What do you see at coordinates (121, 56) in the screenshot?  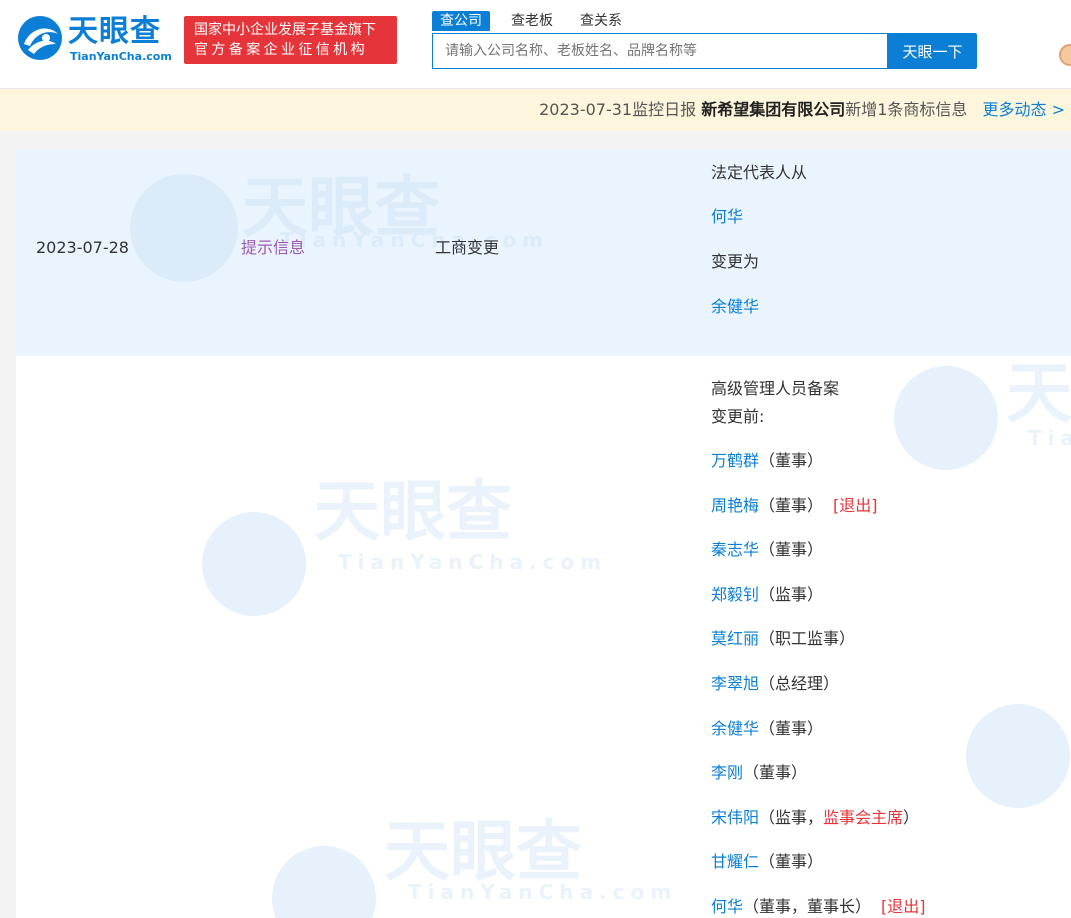 I see `logo-domain: TianYanCha.com` at bounding box center [121, 56].